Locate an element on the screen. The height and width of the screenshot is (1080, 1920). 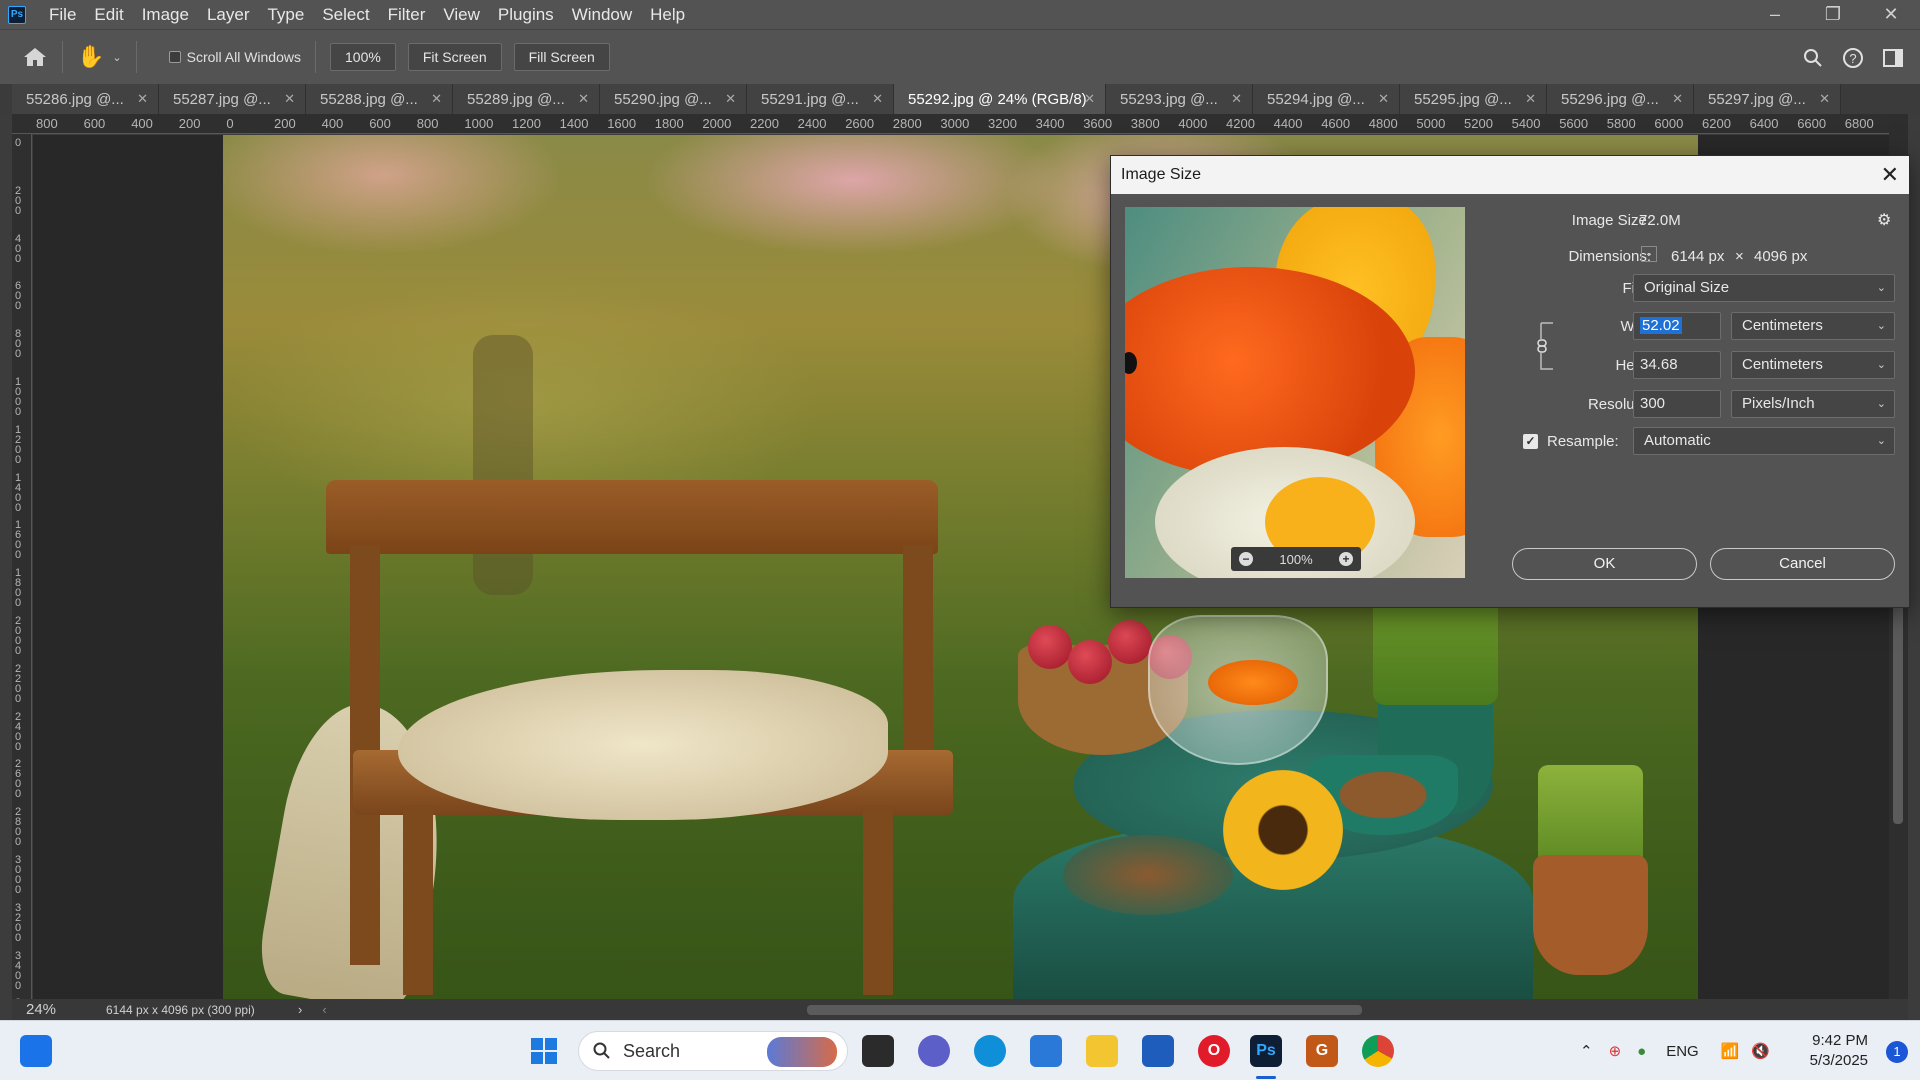
chevron-up-icon: ⌃ is located at coordinates (1586, 1051).